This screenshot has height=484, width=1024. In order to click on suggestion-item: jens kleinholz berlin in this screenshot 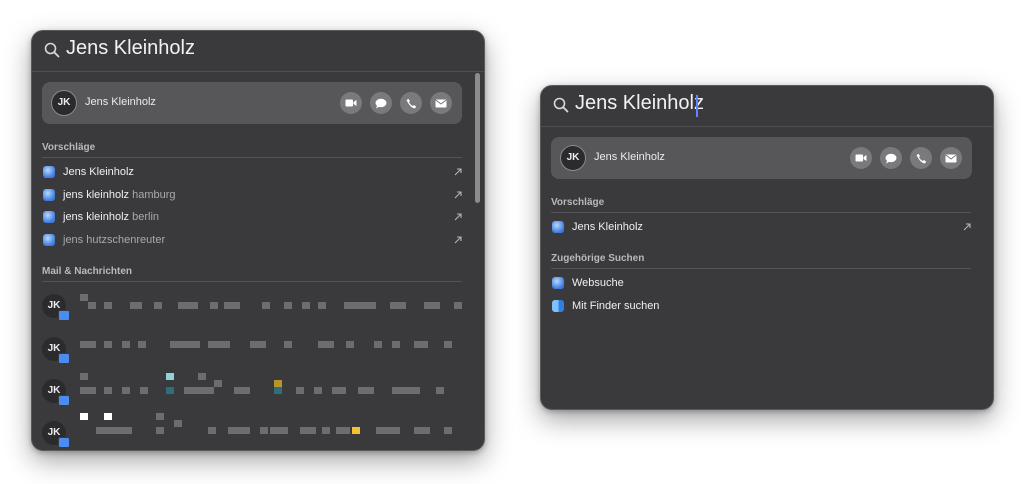, I will do `click(252, 218)`.